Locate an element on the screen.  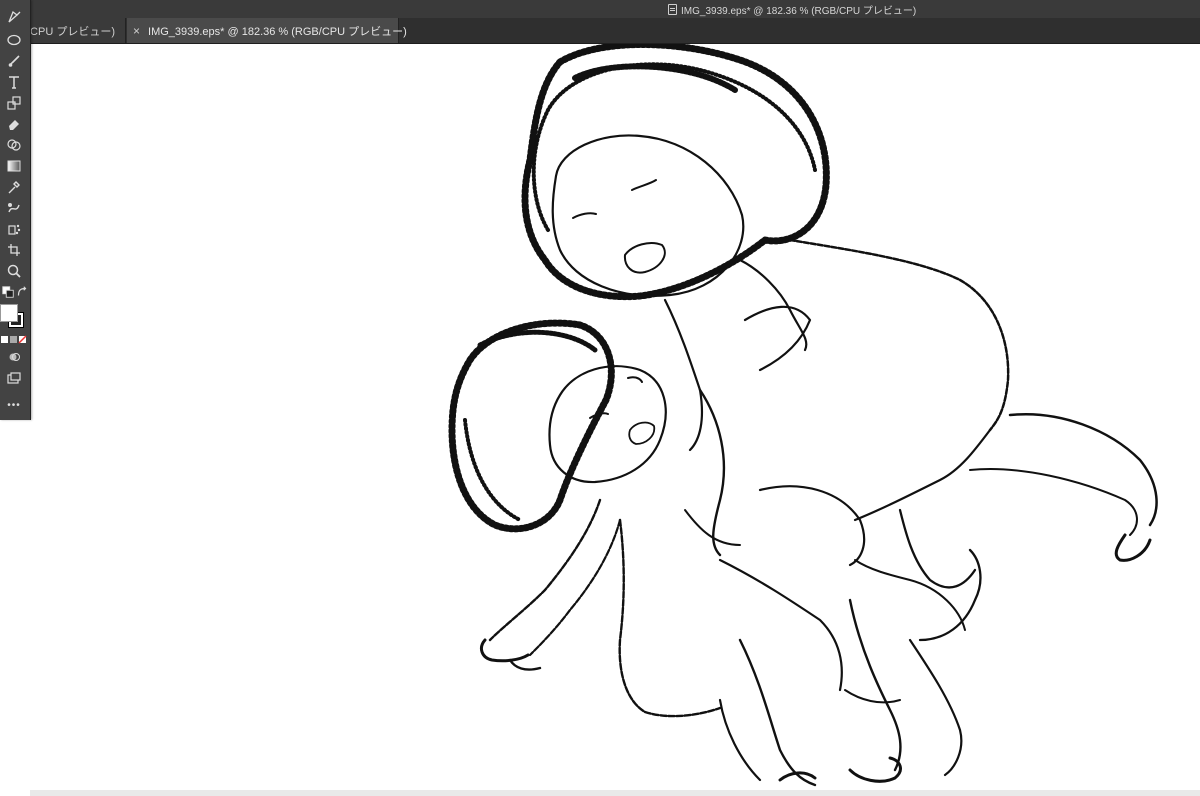
screen-mode-icon is located at coordinates (14, 378).